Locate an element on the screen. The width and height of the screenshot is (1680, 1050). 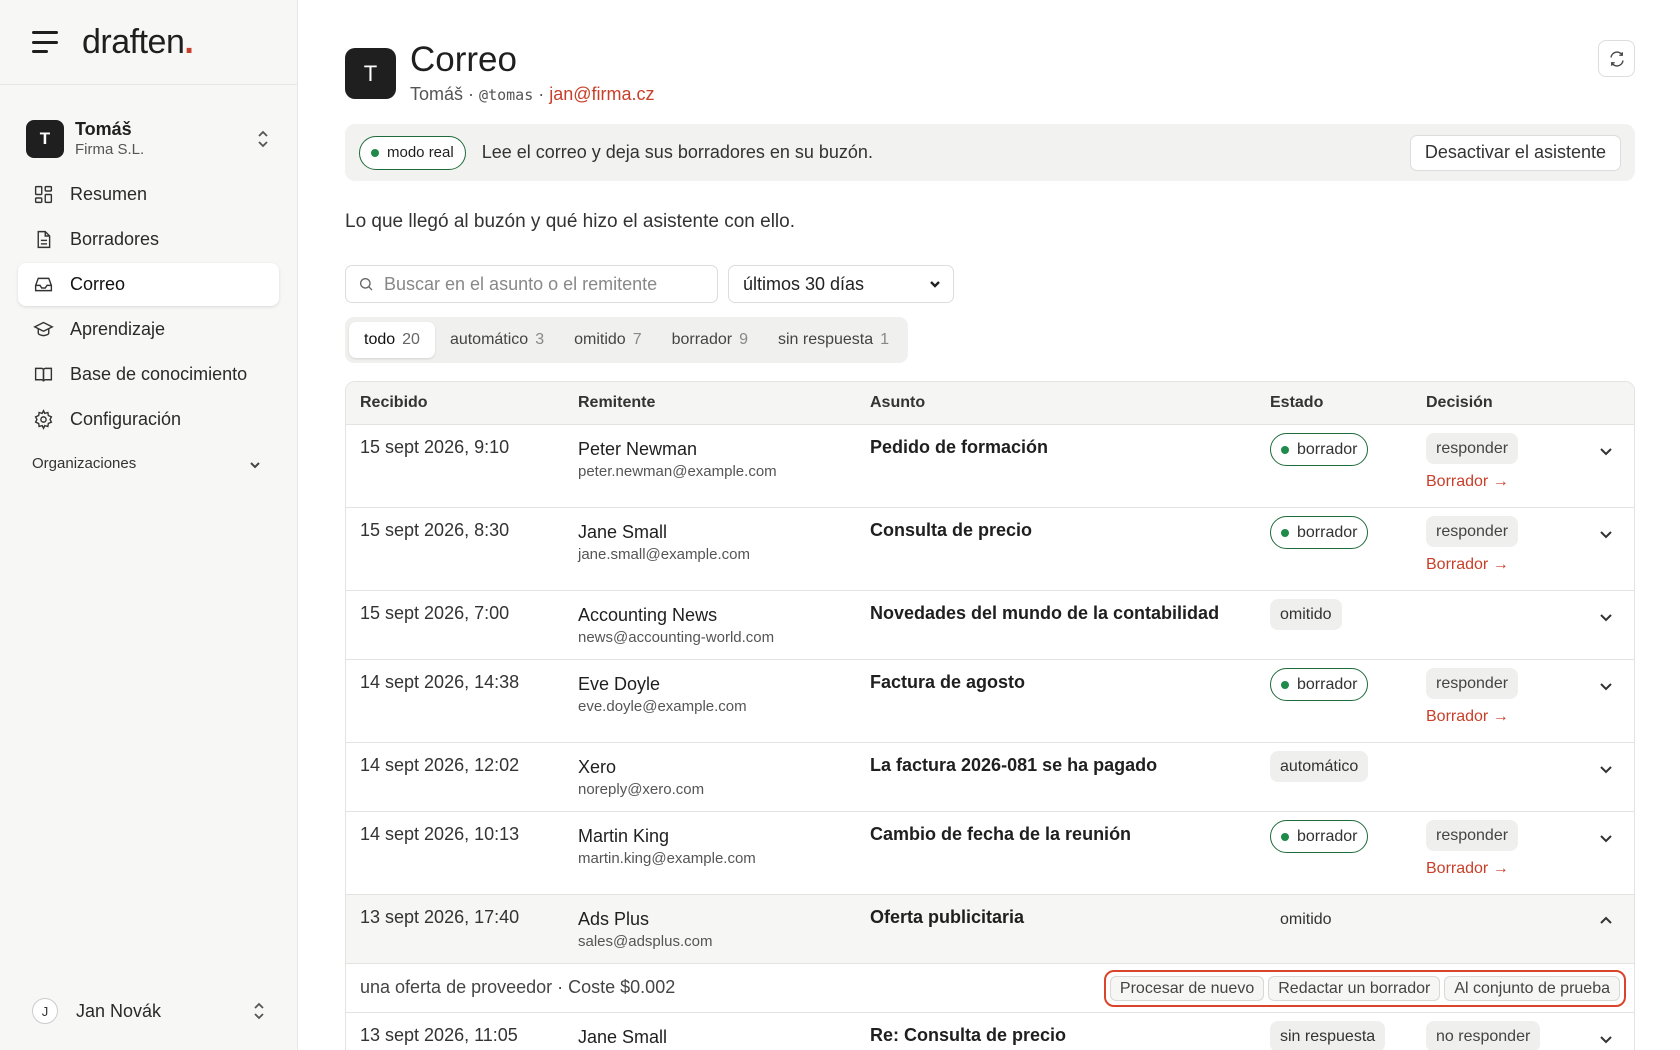
user-menu: J Jan Novák is located at coordinates (149, 1011).